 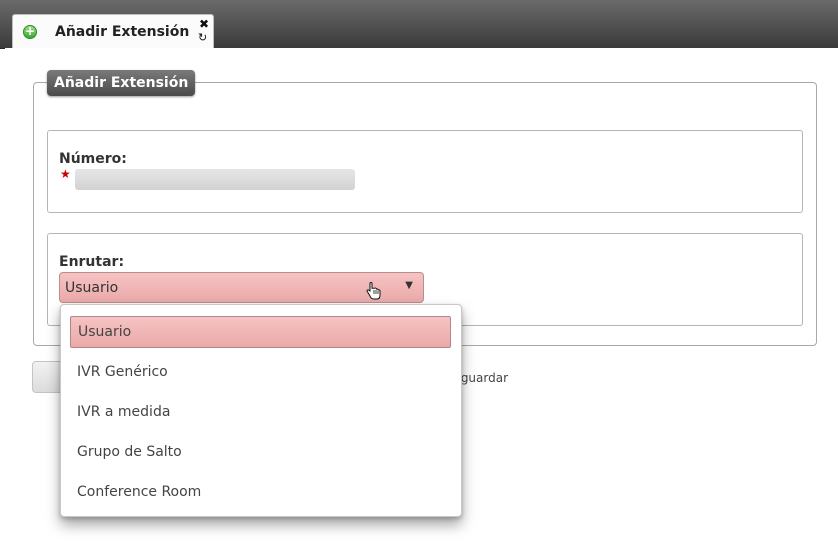 What do you see at coordinates (202, 37) in the screenshot?
I see `reload-icon: ↻` at bounding box center [202, 37].